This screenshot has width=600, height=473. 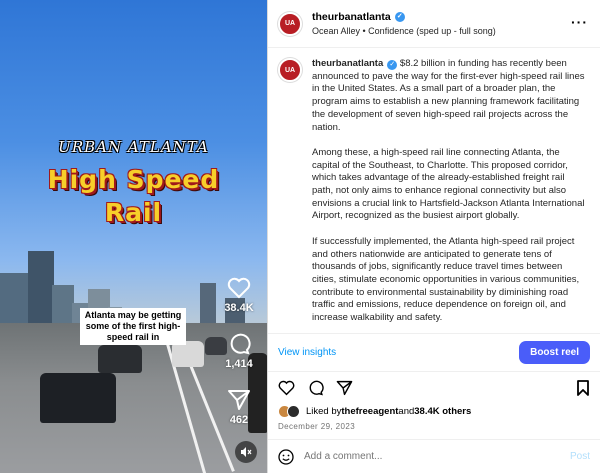 I want to click on comment-button, so click(x=315, y=388).